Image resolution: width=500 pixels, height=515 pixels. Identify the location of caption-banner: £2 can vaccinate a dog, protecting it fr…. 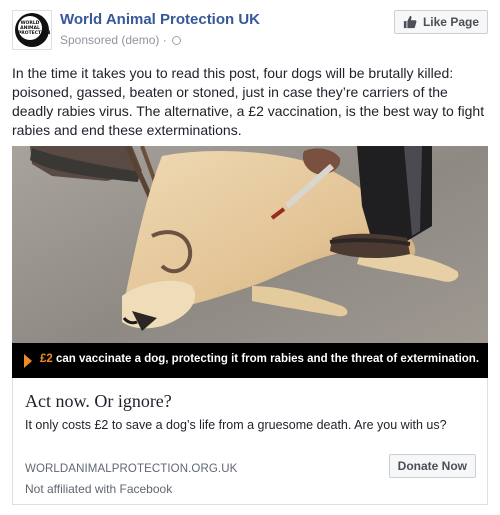
(250, 360).